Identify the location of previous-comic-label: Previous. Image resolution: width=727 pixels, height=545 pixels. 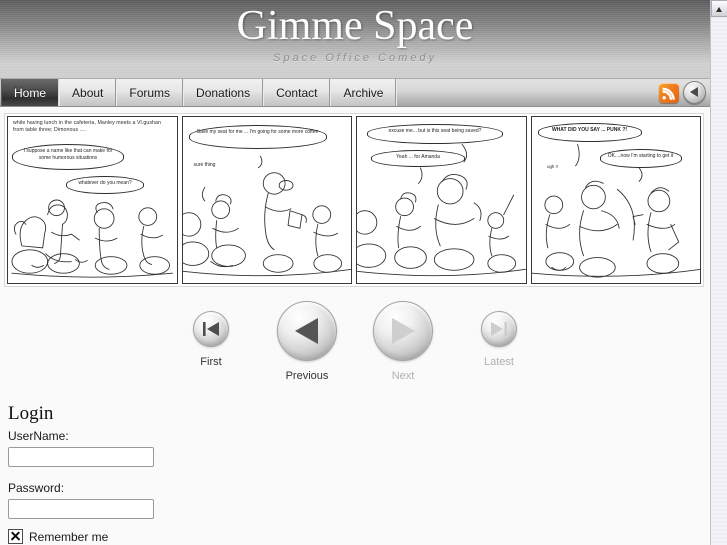
(307, 376).